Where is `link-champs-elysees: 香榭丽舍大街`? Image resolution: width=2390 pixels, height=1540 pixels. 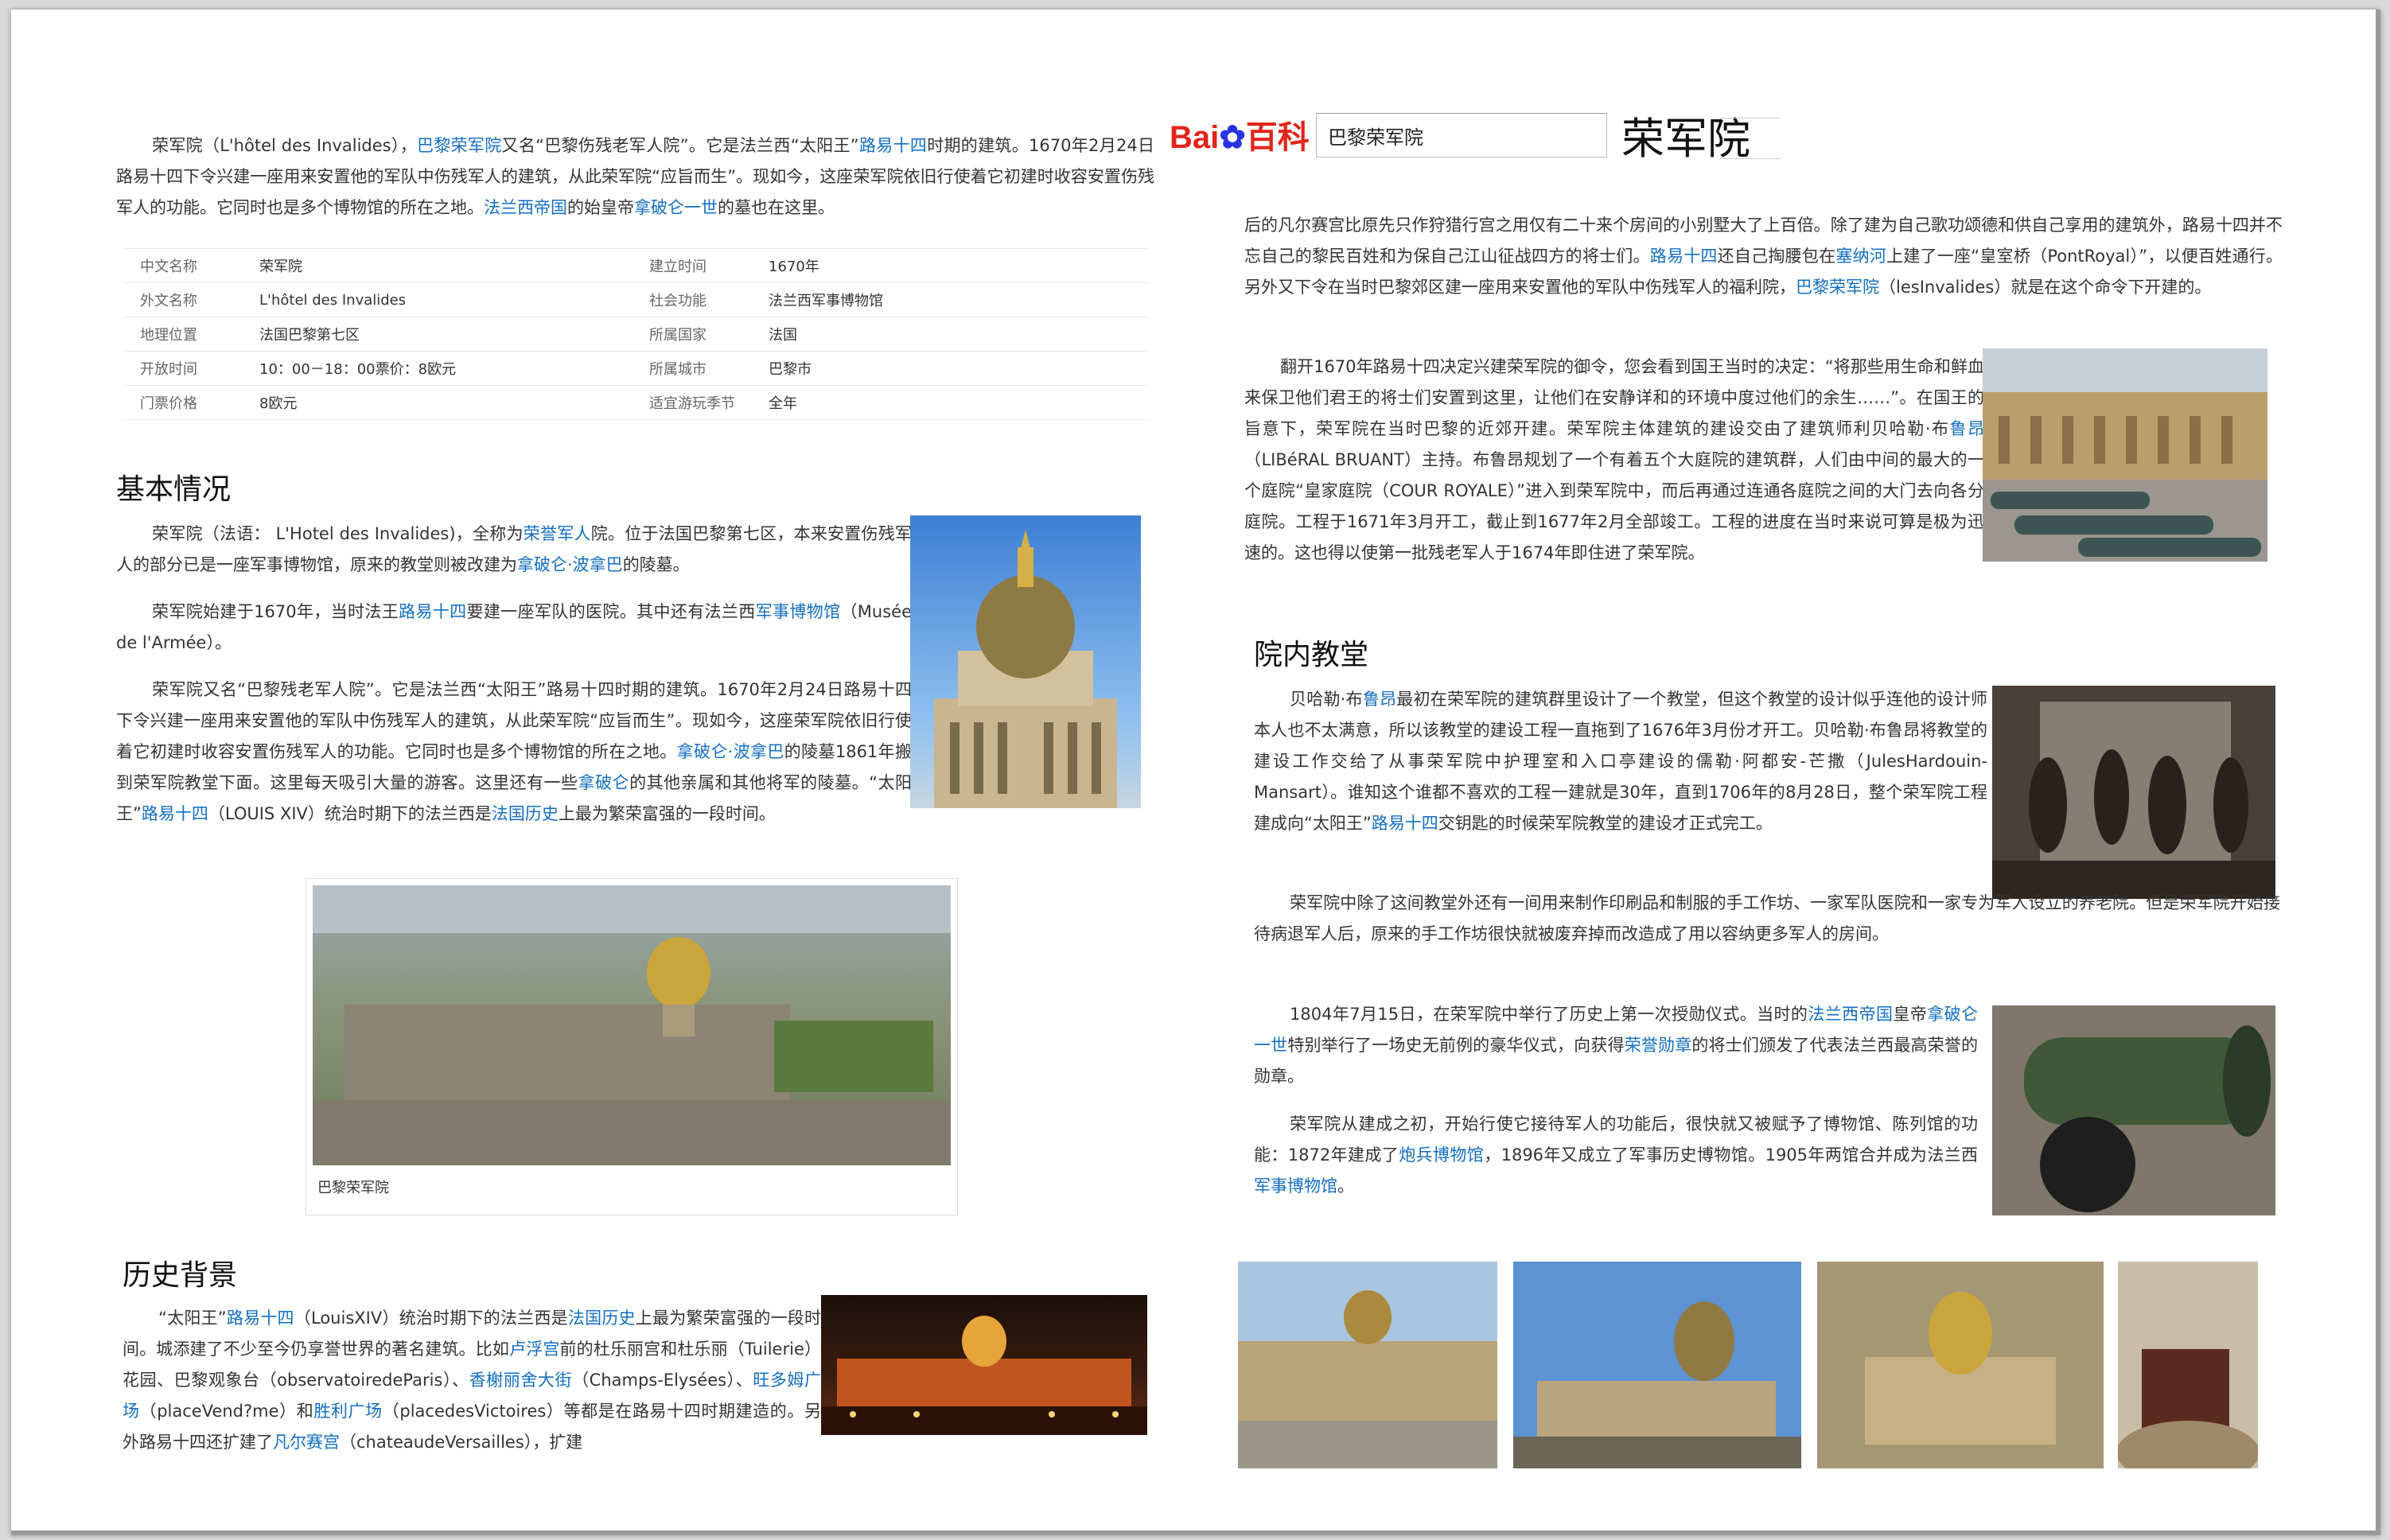
link-champs-elysees: 香榭丽舍大街 is located at coordinates (520, 1380).